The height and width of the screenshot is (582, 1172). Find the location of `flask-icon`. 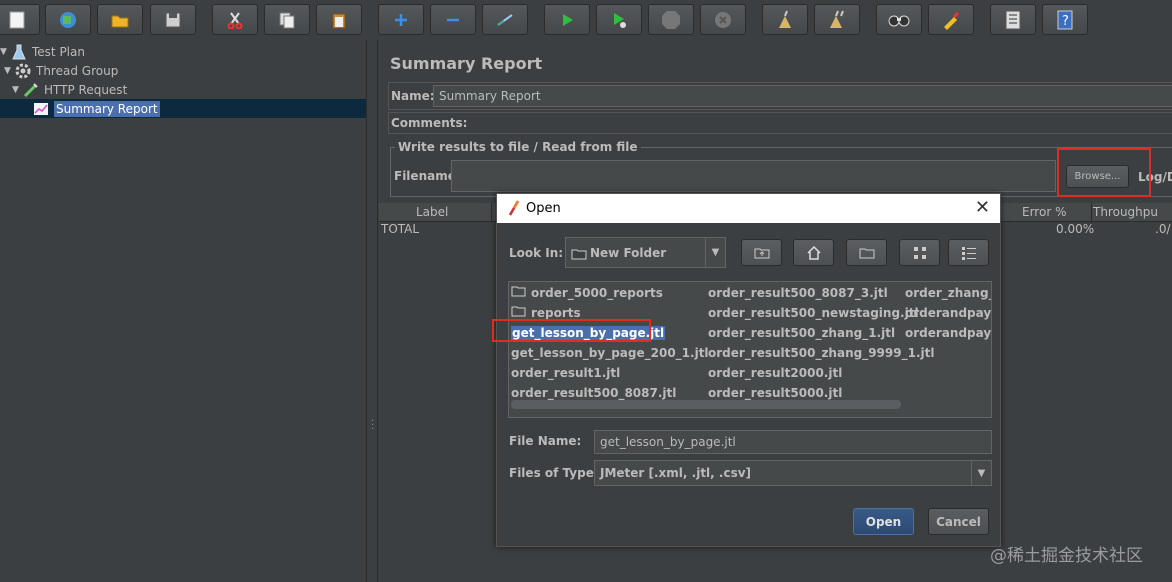

flask-icon is located at coordinates (19, 52).